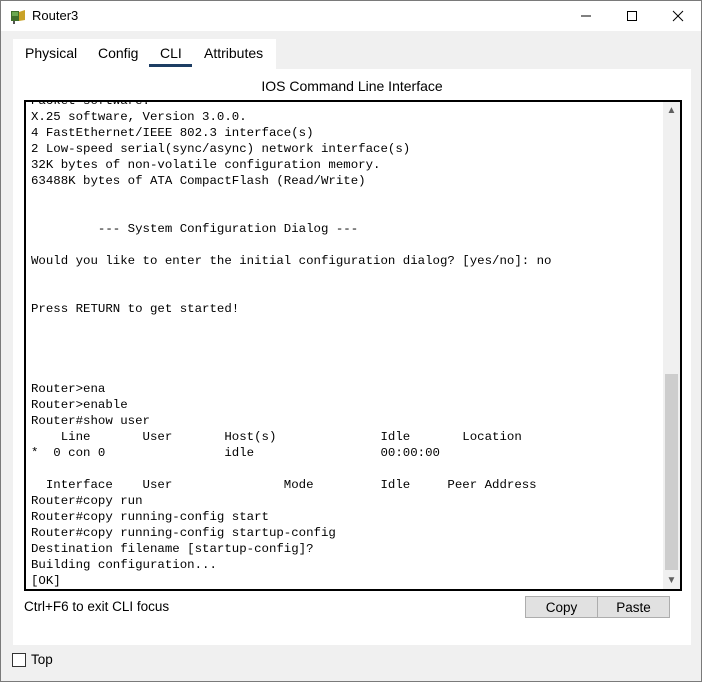  Describe the element at coordinates (561, 607) in the screenshot. I see `copy-button: Copy` at that location.